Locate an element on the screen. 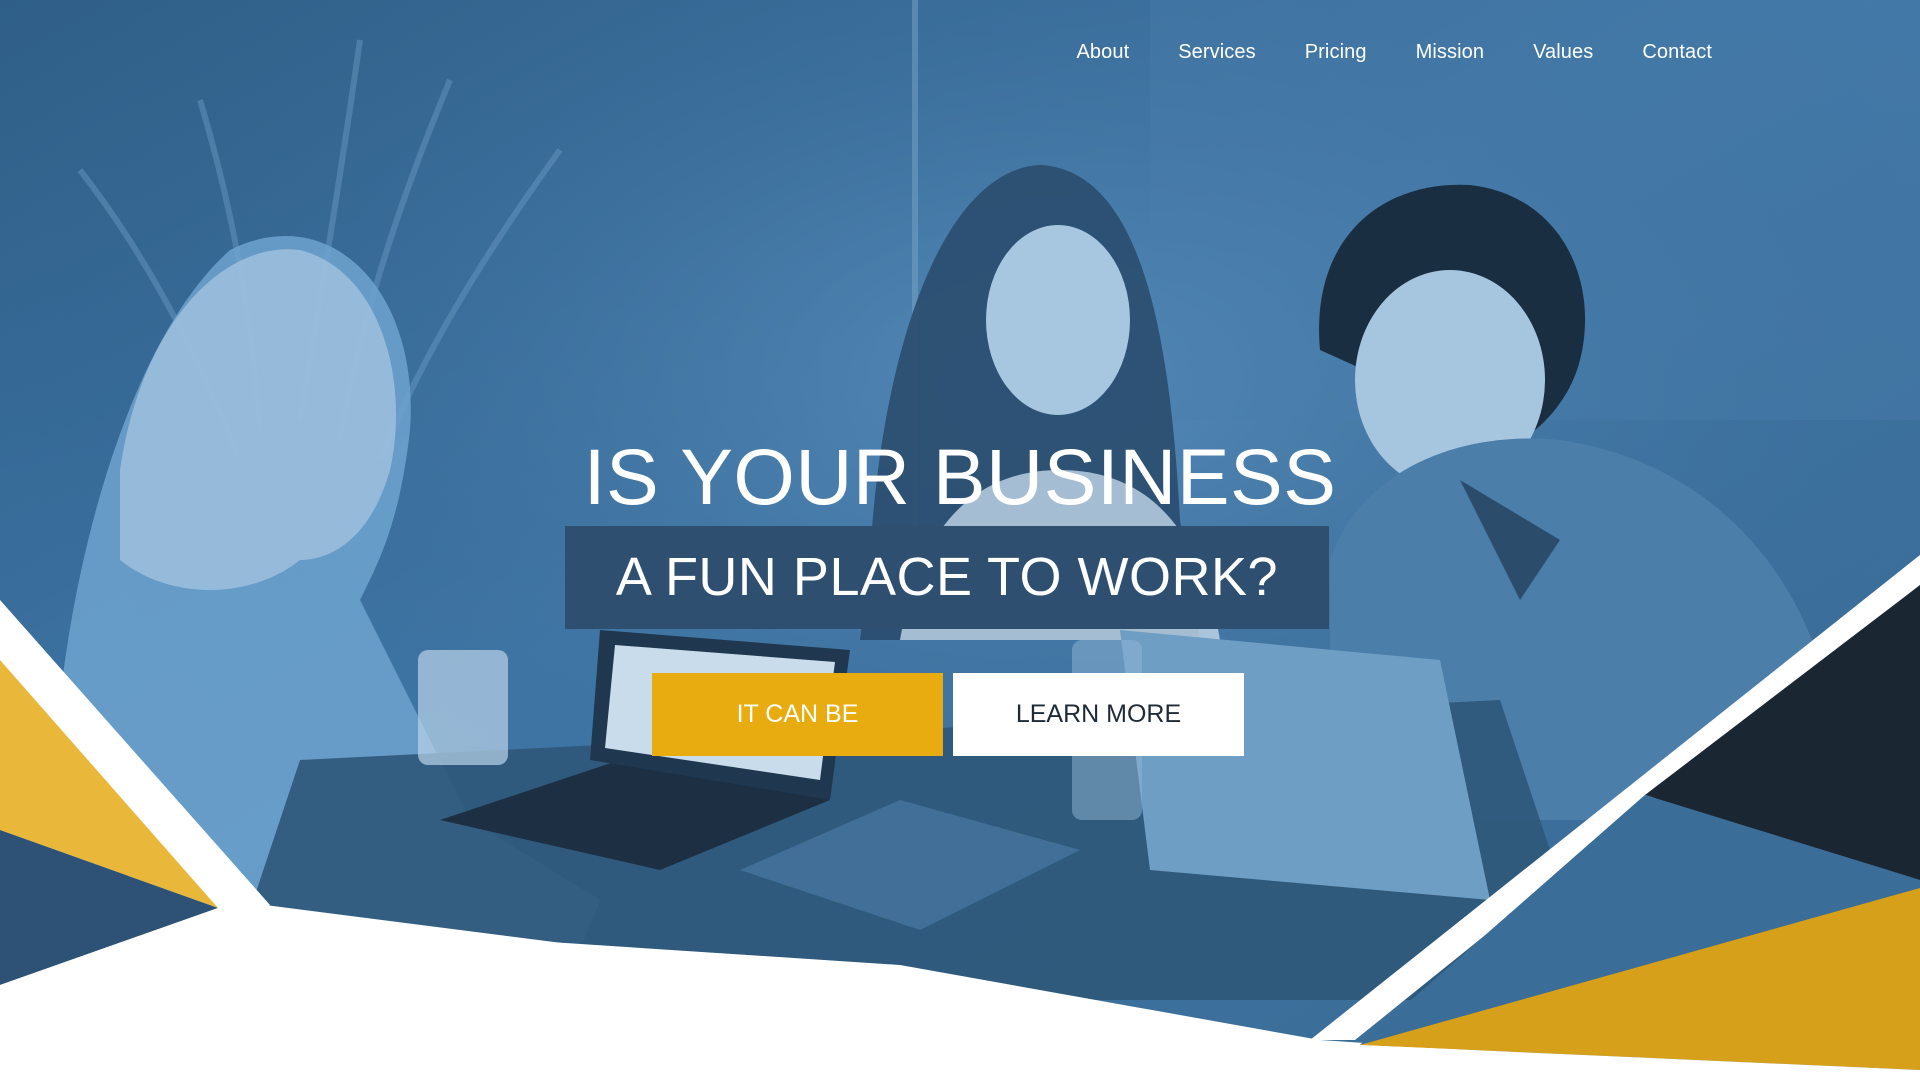 The image size is (1920, 1080). nav-pricing: Pricing is located at coordinates (1336, 52).